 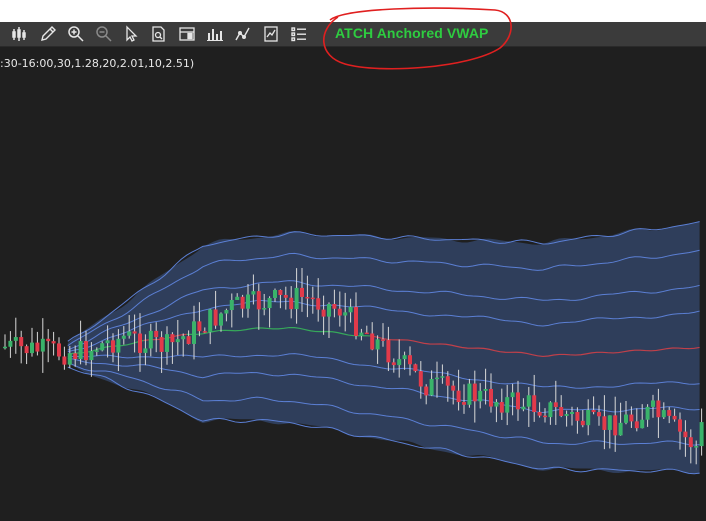 I want to click on indicator-name-label: ATCH Anchored VWAP, so click(x=412, y=33).